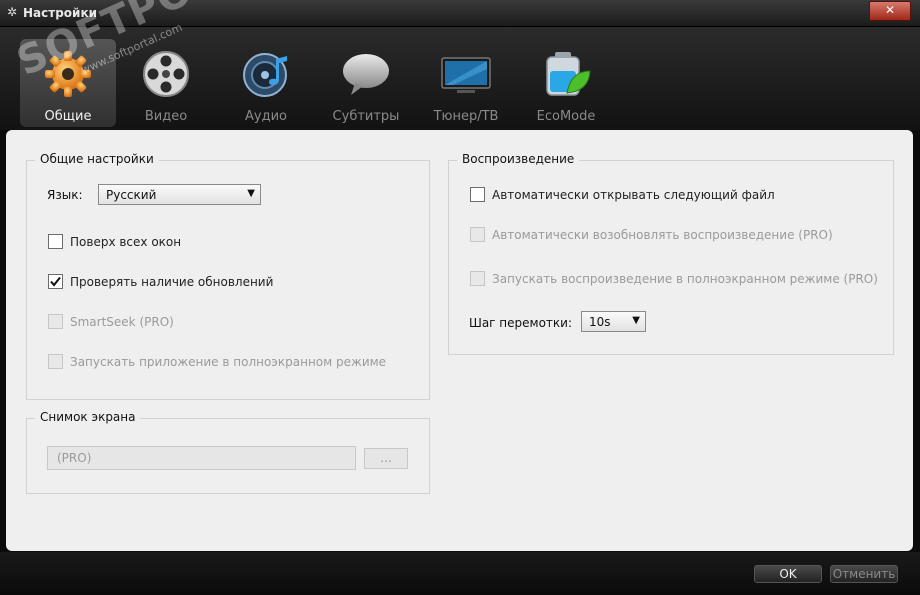  What do you see at coordinates (131, 195) in the screenshot?
I see `language-value: Русский` at bounding box center [131, 195].